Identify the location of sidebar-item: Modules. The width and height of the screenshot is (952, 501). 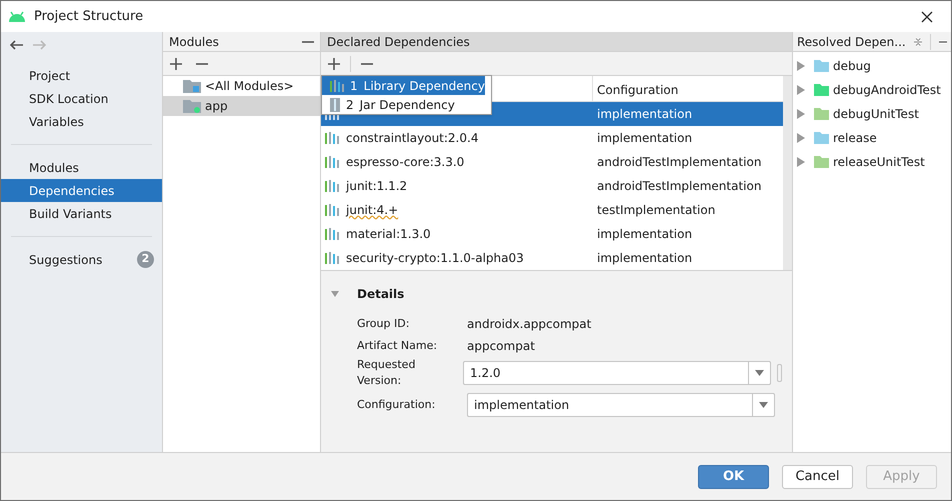
(81, 167).